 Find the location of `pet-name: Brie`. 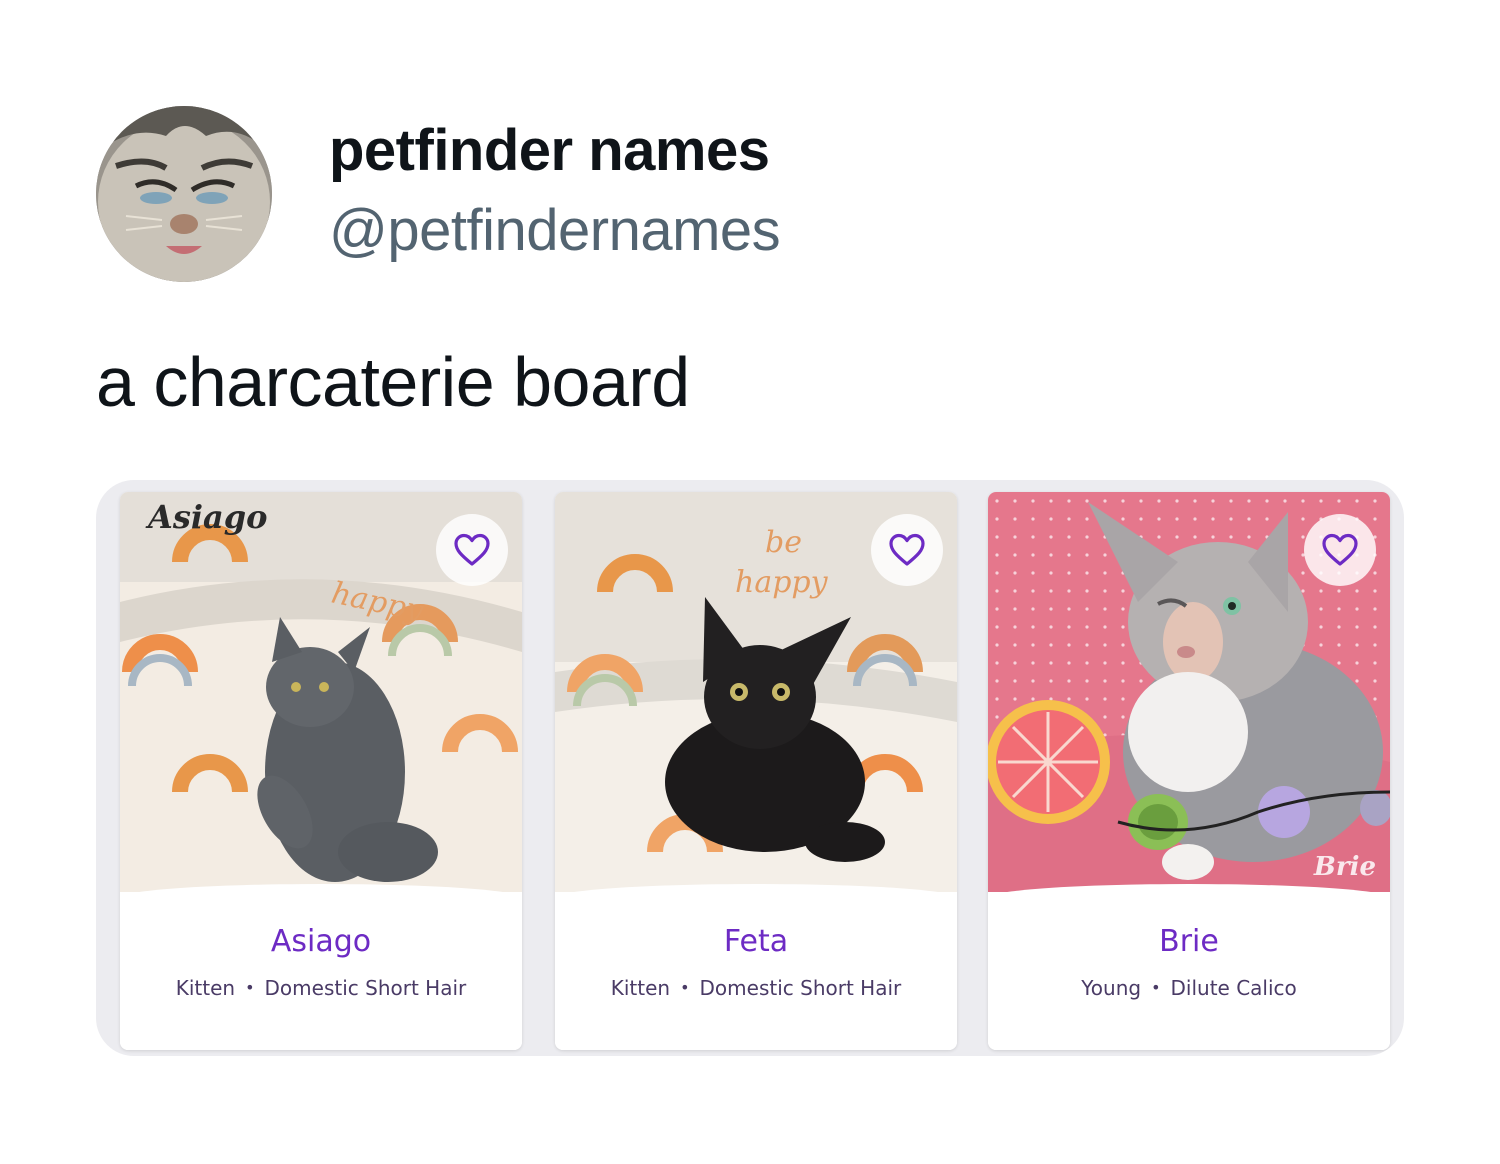

pet-name: Brie is located at coordinates (1189, 941).